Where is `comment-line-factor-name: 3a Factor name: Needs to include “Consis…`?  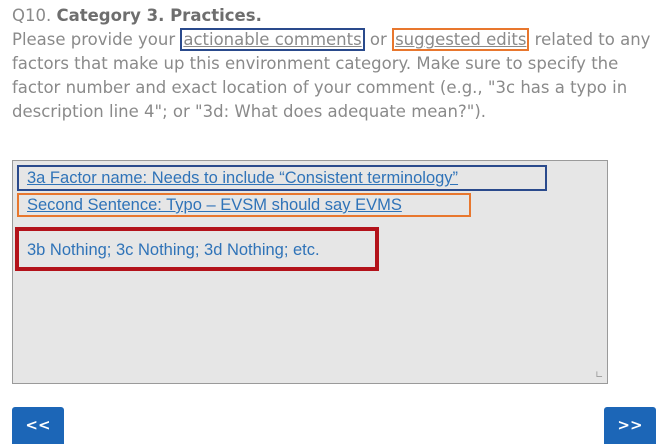
comment-line-factor-name: 3a Factor name: Needs to include “Consis… is located at coordinates (282, 178).